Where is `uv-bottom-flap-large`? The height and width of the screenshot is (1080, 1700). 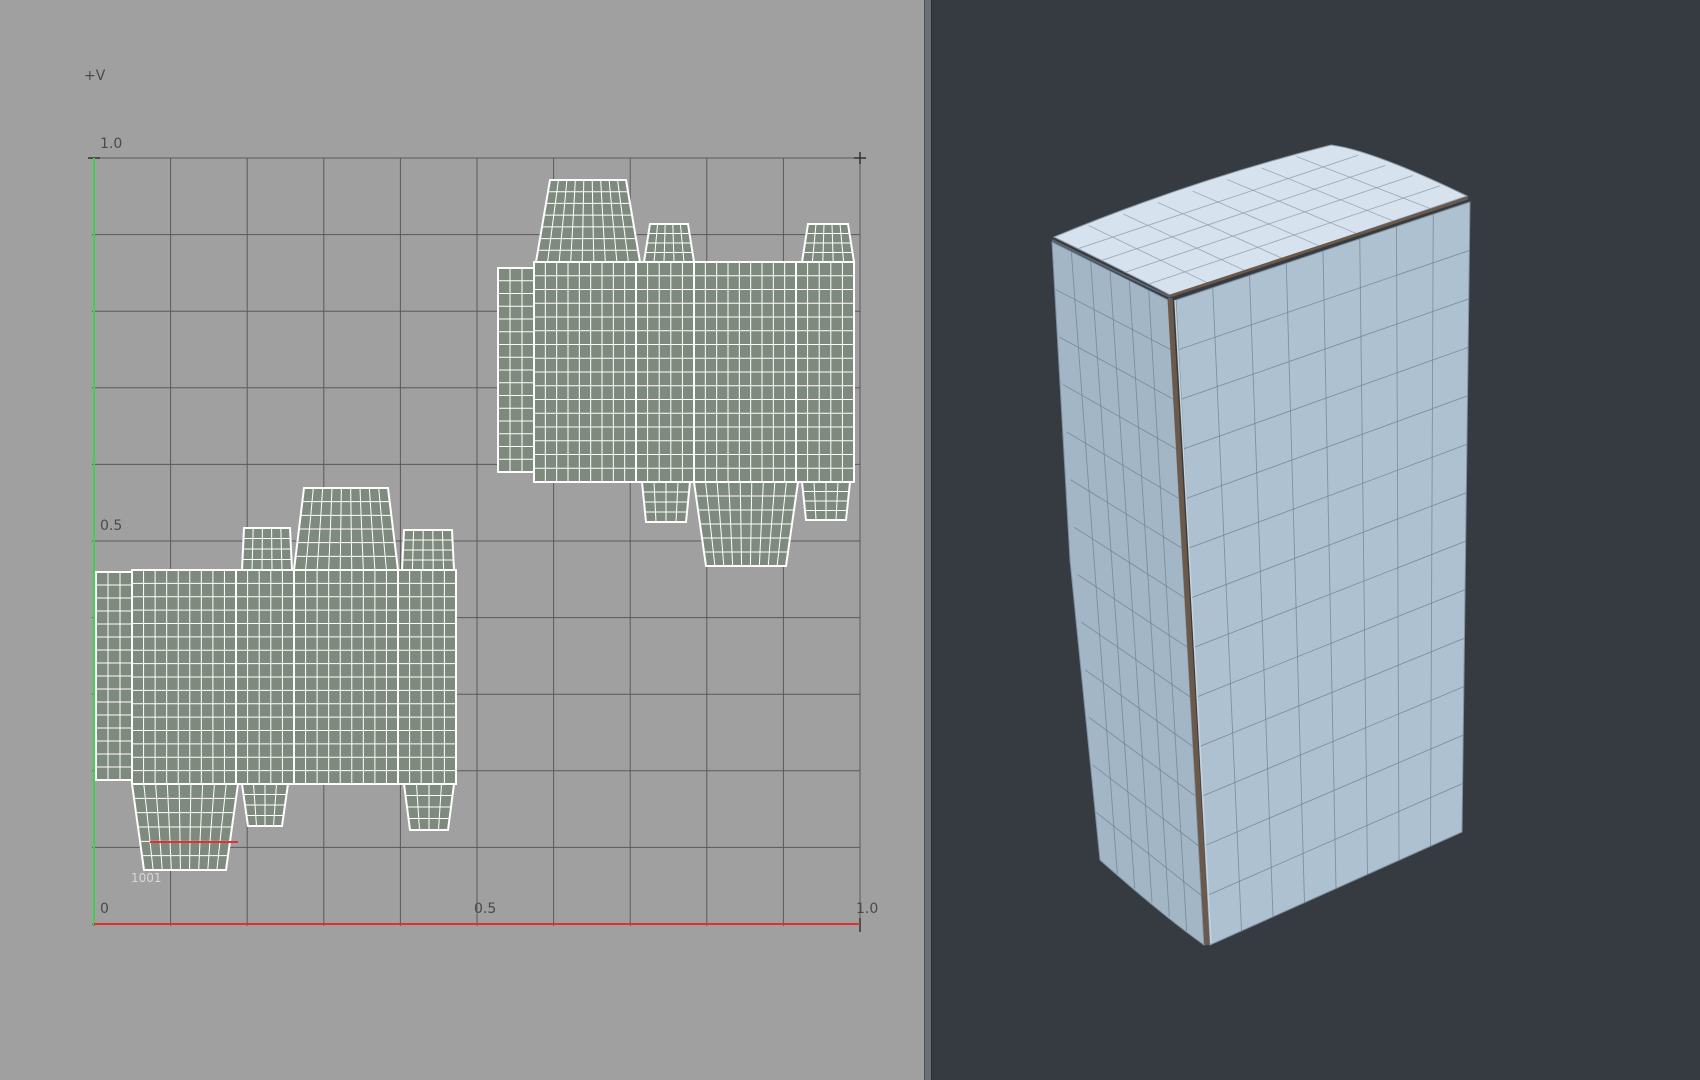 uv-bottom-flap-large is located at coordinates (185, 827).